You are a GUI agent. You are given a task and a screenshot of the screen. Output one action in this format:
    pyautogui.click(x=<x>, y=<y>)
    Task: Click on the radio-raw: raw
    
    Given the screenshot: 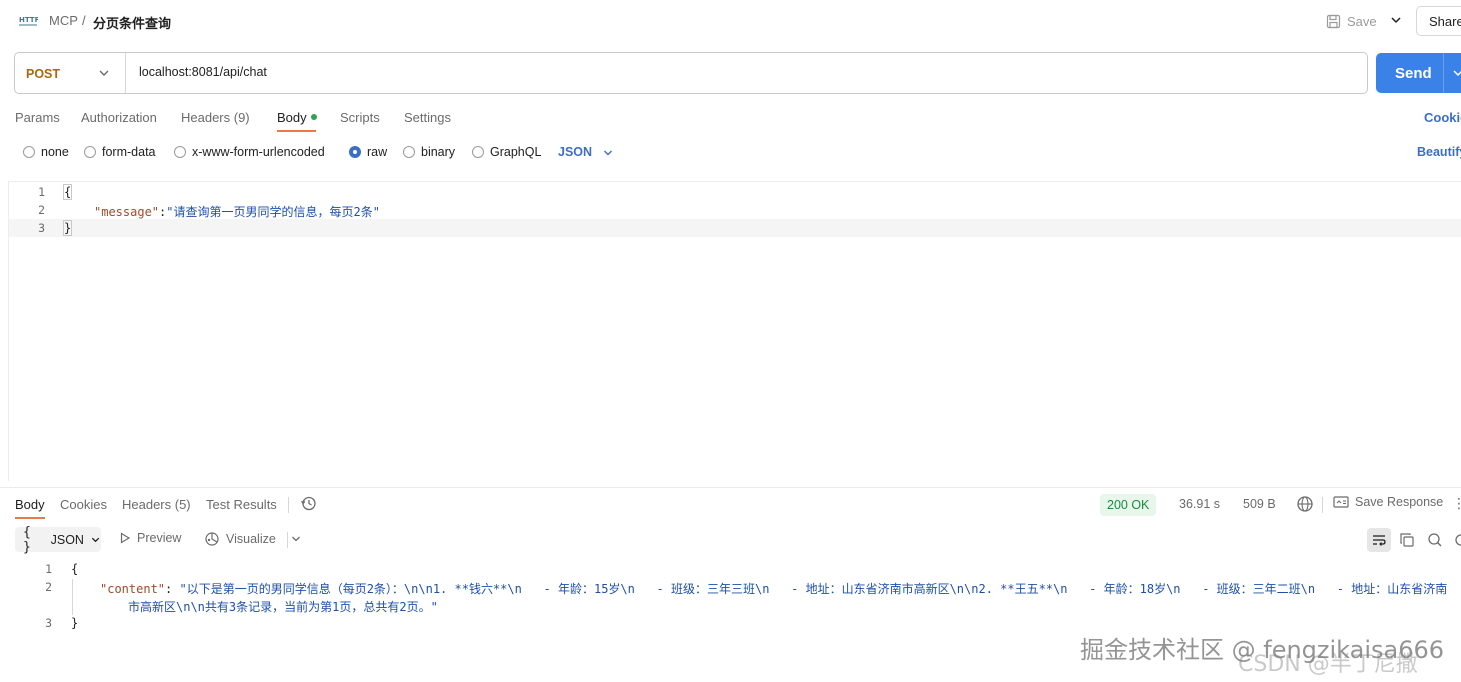 What is the action you would take?
    pyautogui.click(x=368, y=152)
    